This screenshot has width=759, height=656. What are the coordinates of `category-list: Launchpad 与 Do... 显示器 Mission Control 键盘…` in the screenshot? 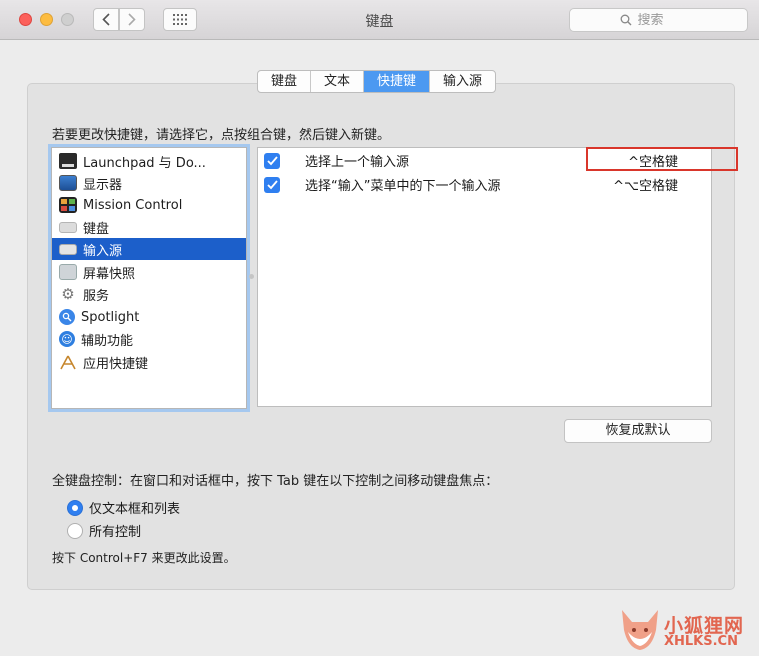 It's located at (149, 278).